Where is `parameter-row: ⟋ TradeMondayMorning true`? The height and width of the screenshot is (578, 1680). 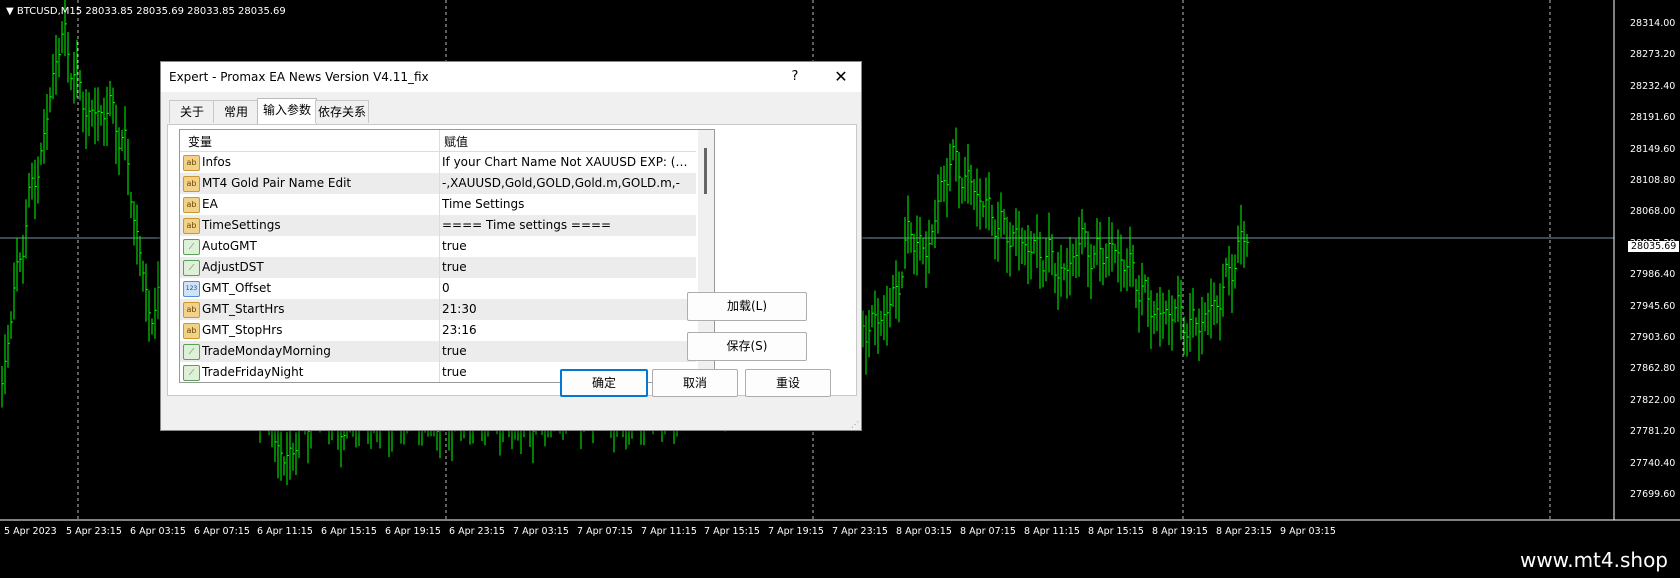 parameter-row: ⟋ TradeMondayMorning true is located at coordinates (438, 351).